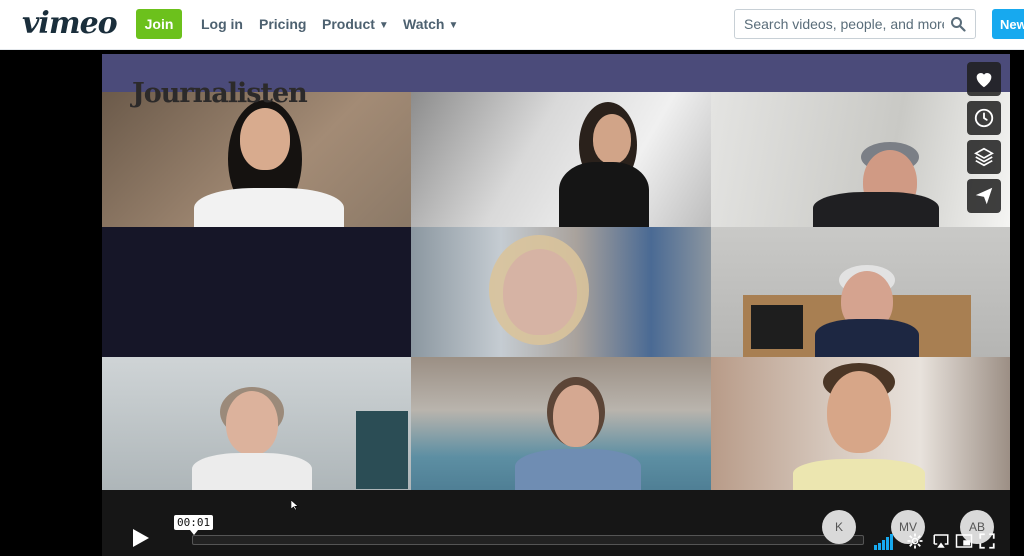  I want to click on product-menu: Product ▼, so click(355, 24).